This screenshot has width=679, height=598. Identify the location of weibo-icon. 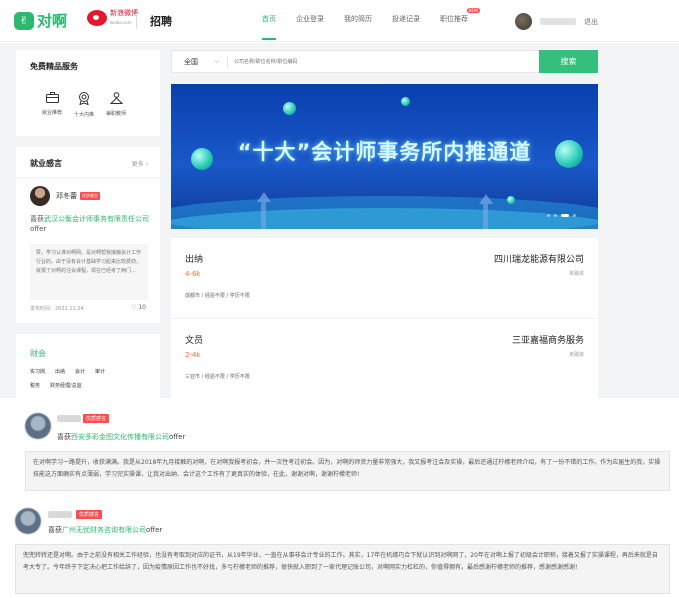
(97, 18).